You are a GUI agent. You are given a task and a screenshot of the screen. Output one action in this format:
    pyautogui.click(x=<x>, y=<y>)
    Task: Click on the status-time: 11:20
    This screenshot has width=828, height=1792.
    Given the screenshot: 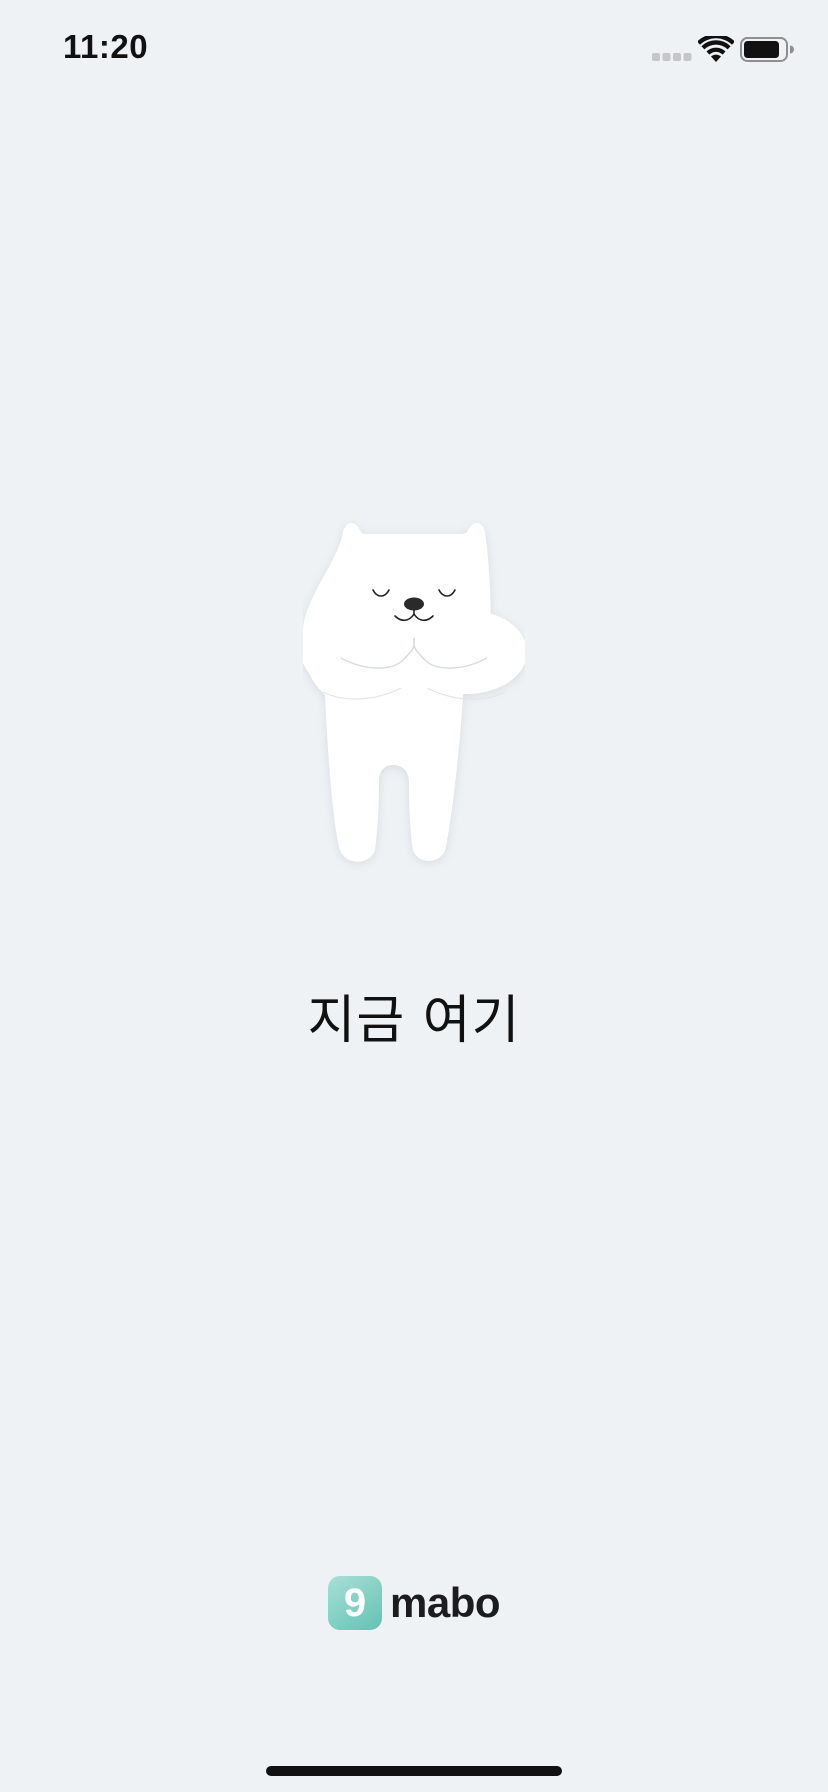 What is the action you would take?
    pyautogui.click(x=106, y=46)
    